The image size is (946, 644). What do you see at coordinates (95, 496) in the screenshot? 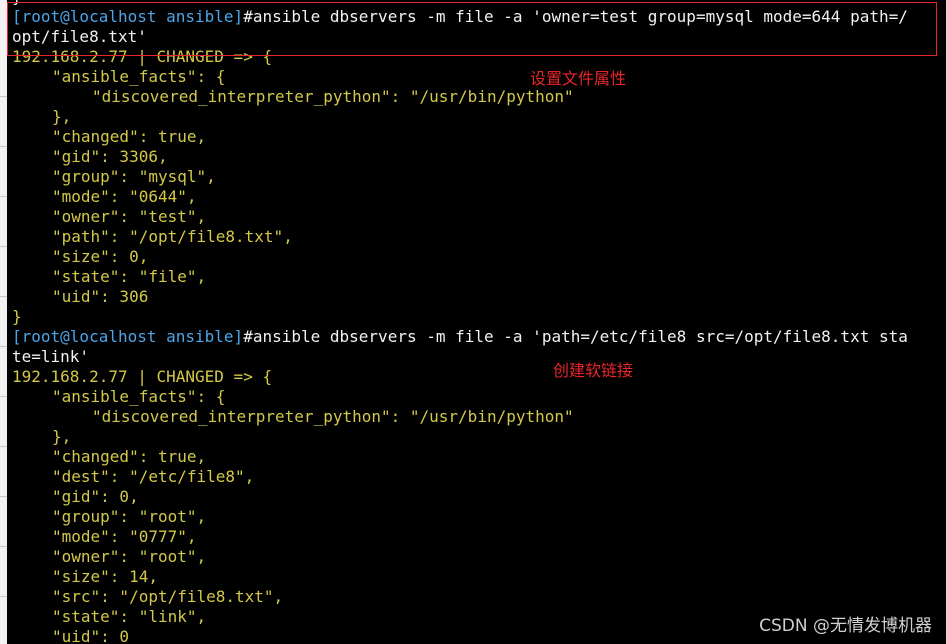
I see `json-field-text: "gid": 0,` at bounding box center [95, 496].